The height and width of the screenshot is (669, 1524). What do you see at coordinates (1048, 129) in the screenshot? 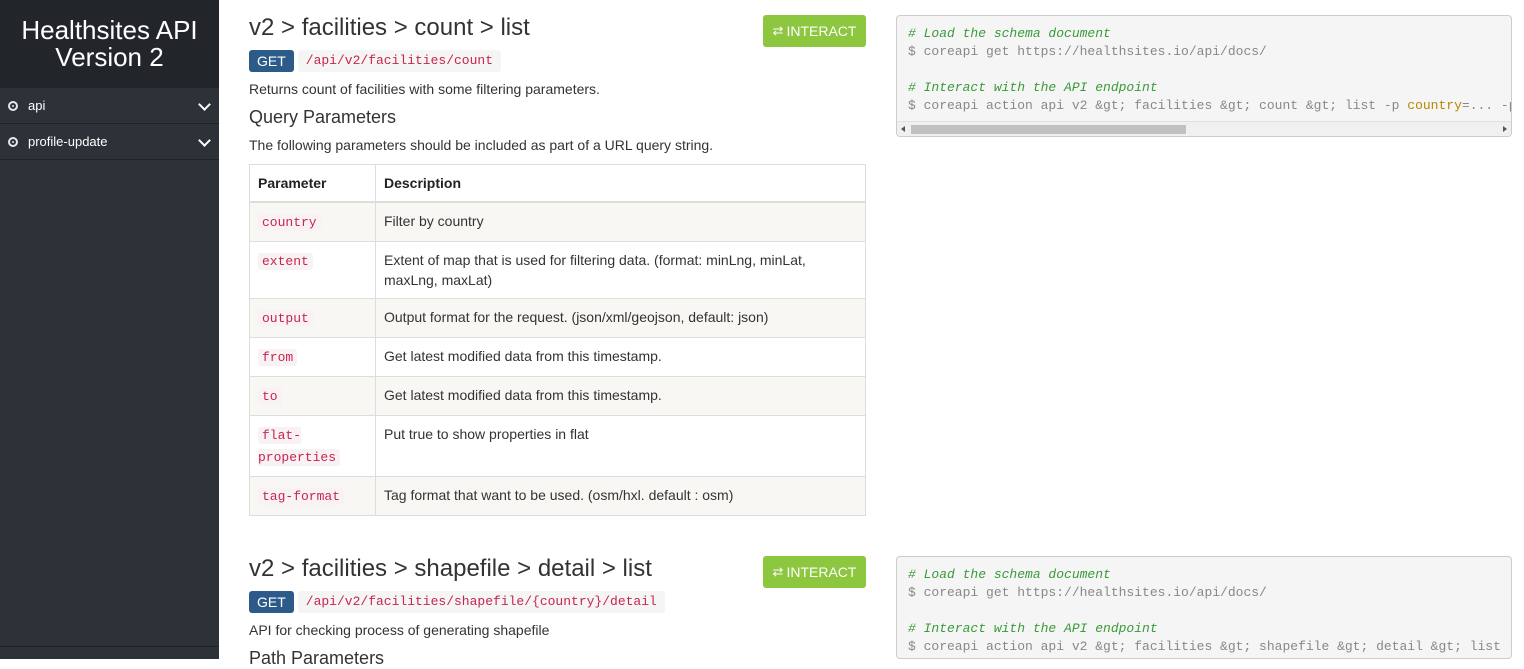
I see `scrollbar-thumb` at bounding box center [1048, 129].